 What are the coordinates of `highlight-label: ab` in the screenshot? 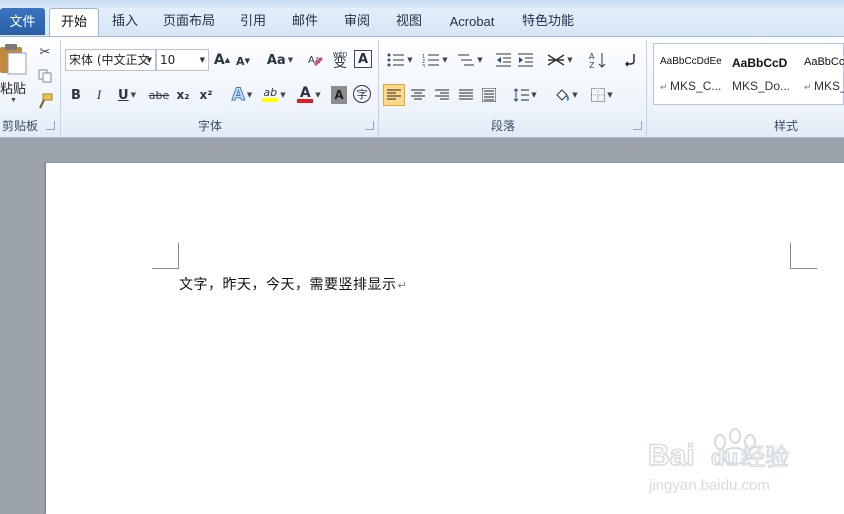 It's located at (270, 92).